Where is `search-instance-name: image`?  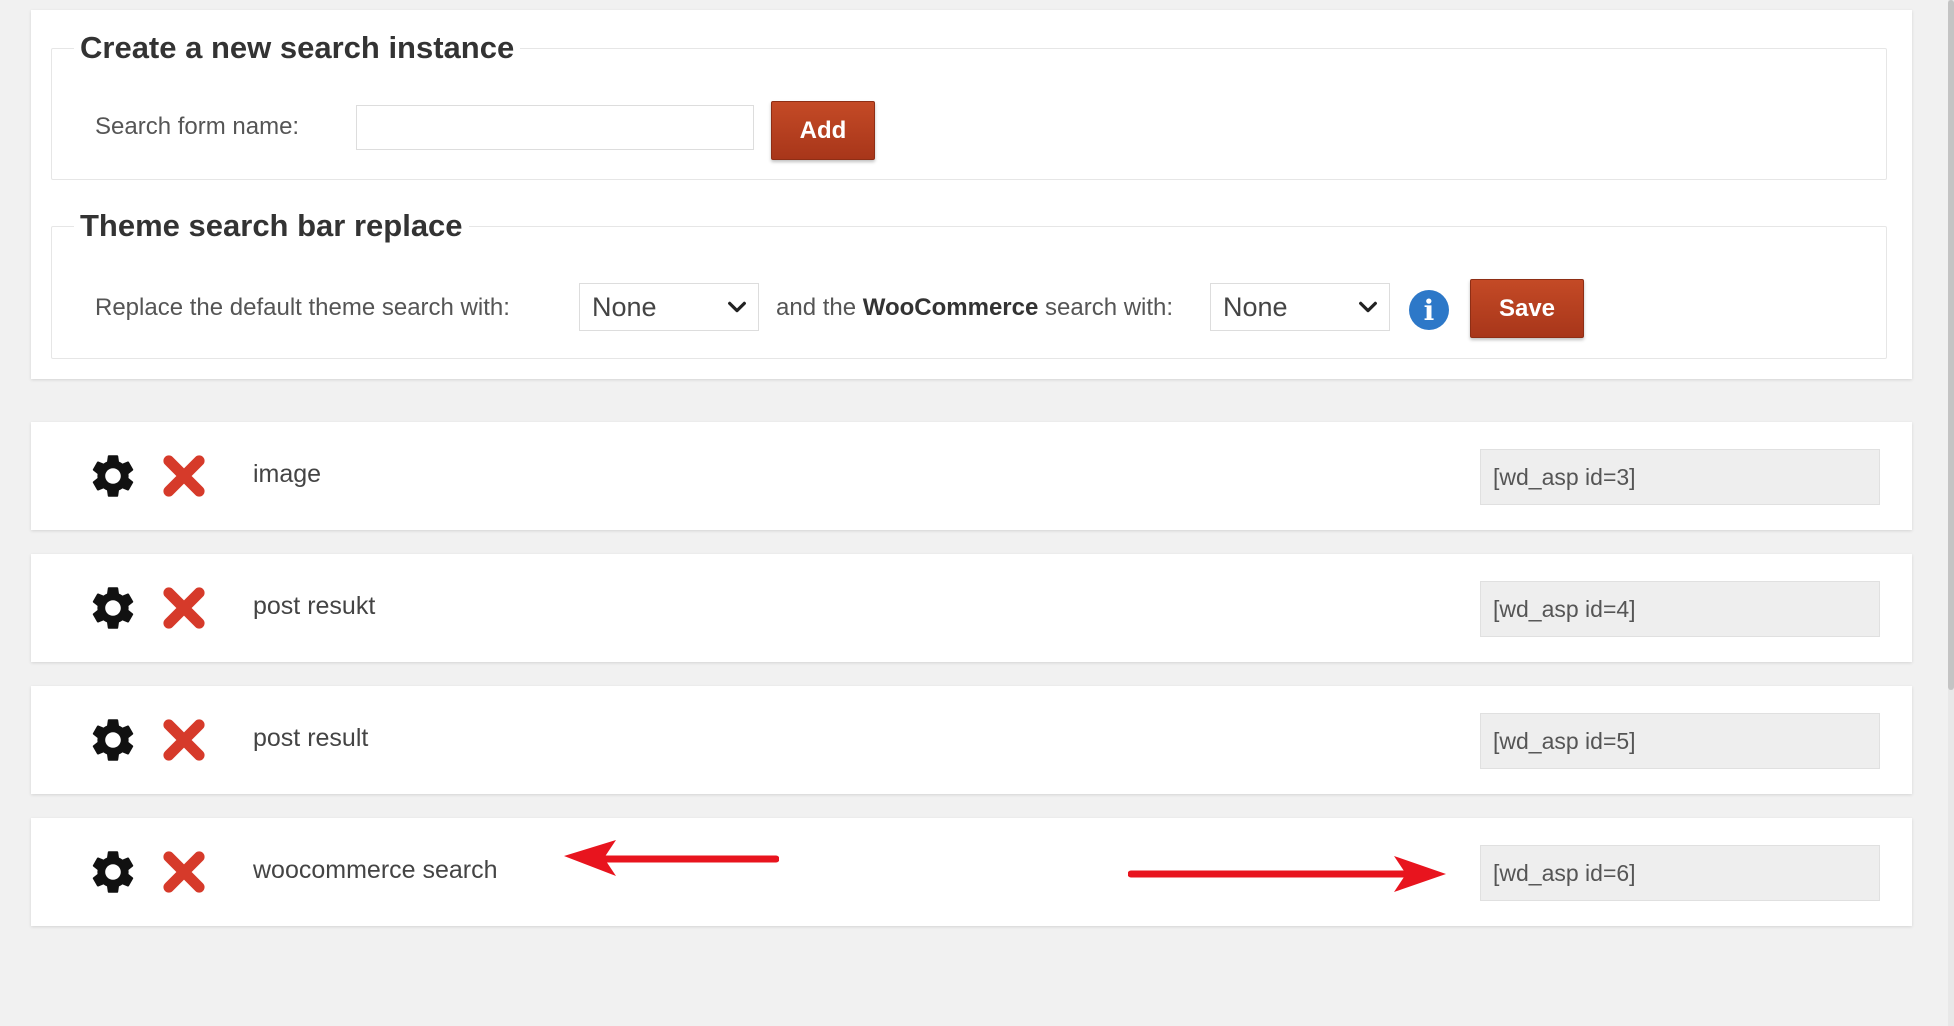
search-instance-name: image is located at coordinates (287, 474).